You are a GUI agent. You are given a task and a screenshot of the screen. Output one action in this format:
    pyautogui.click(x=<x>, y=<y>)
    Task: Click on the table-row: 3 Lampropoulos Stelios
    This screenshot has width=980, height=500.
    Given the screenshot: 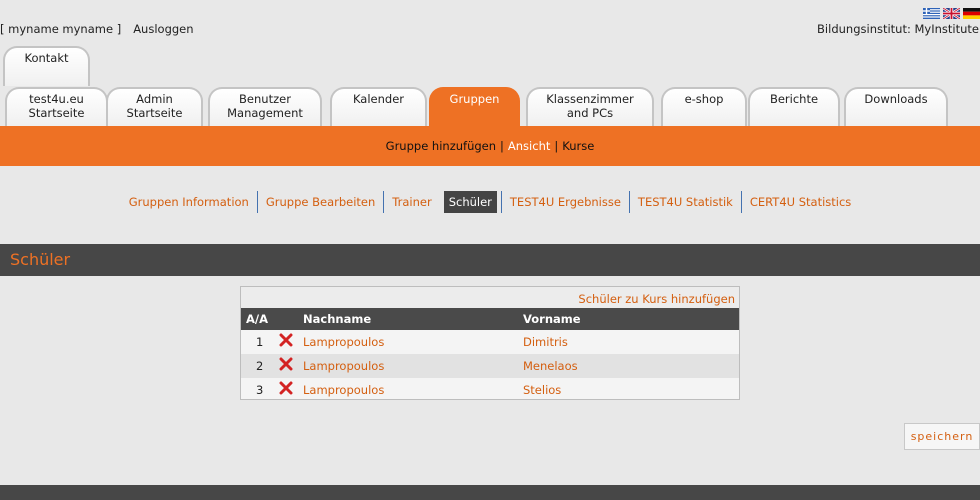 What is the action you would take?
    pyautogui.click(x=490, y=388)
    